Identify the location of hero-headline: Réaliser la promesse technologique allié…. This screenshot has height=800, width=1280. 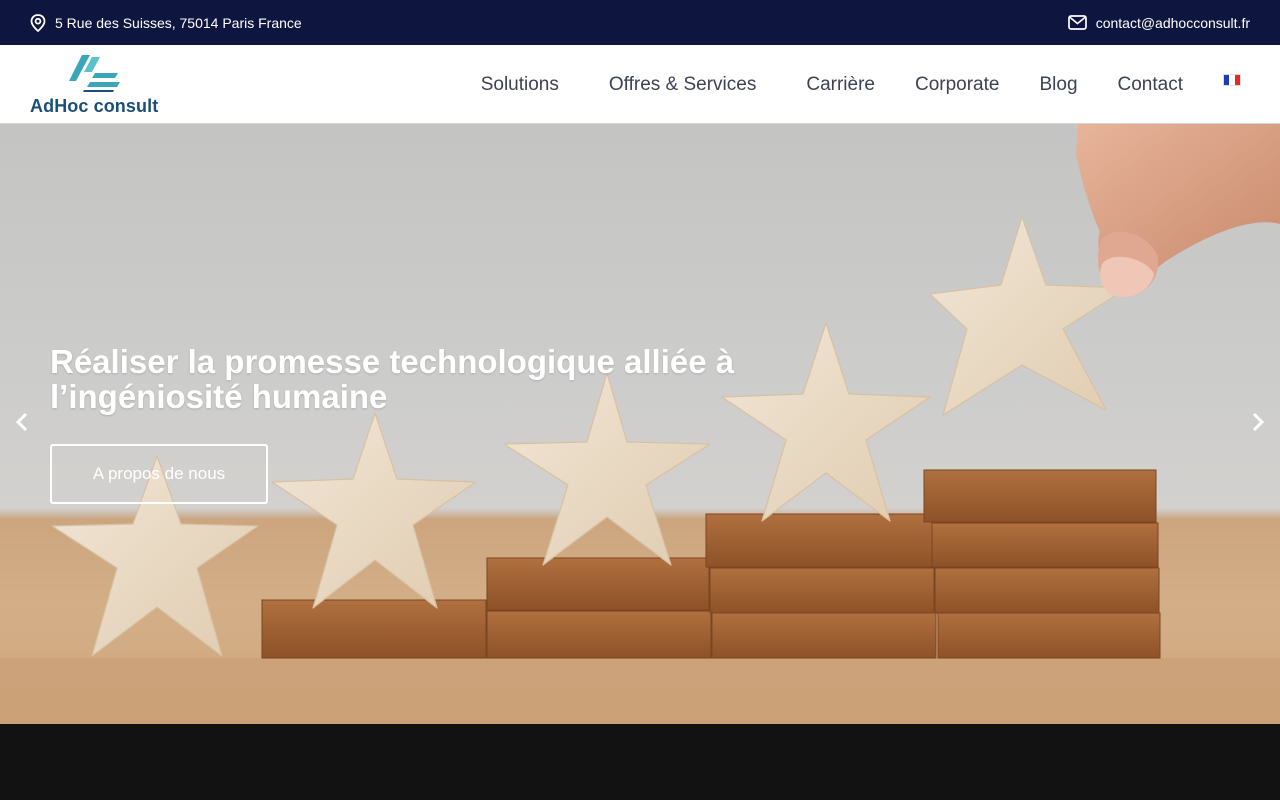
(392, 379).